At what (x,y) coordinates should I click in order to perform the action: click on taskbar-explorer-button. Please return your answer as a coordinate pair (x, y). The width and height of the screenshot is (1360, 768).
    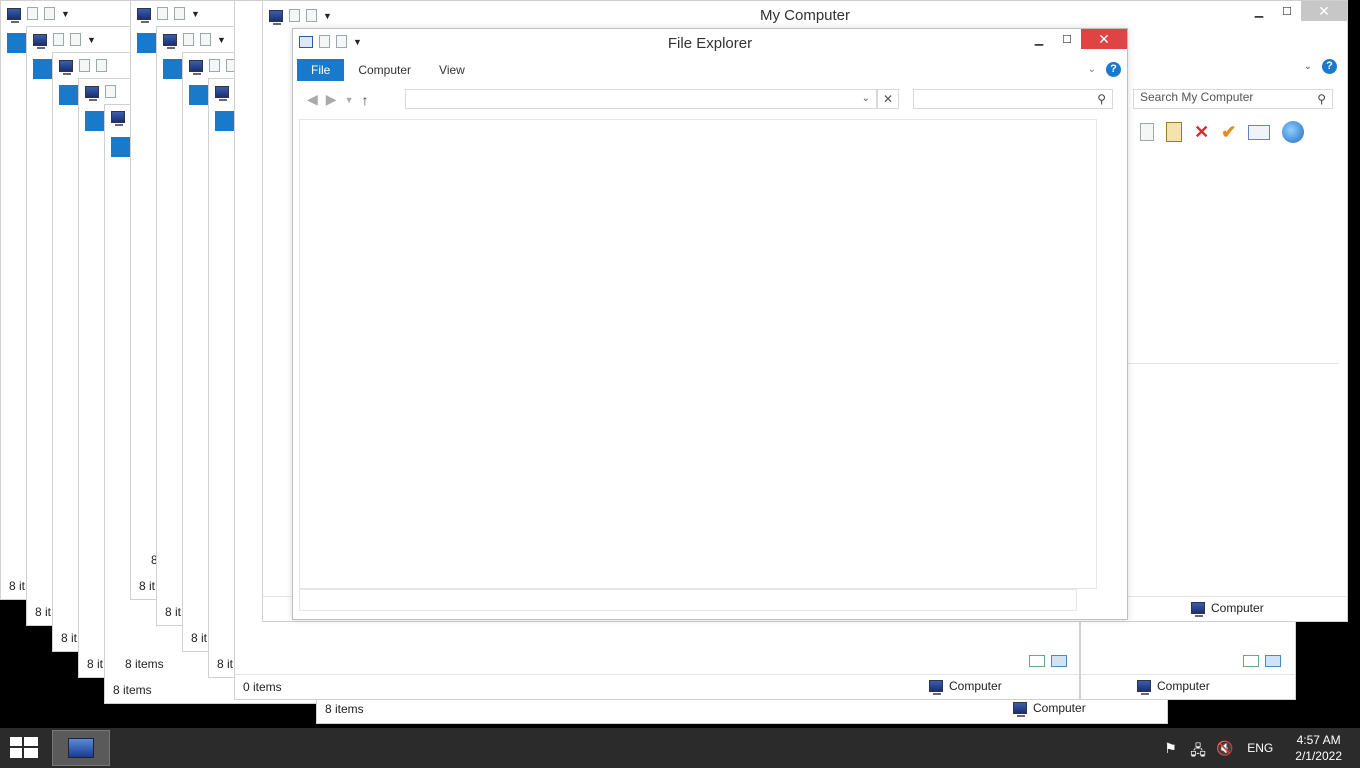
    Looking at the image, I should click on (81, 748).